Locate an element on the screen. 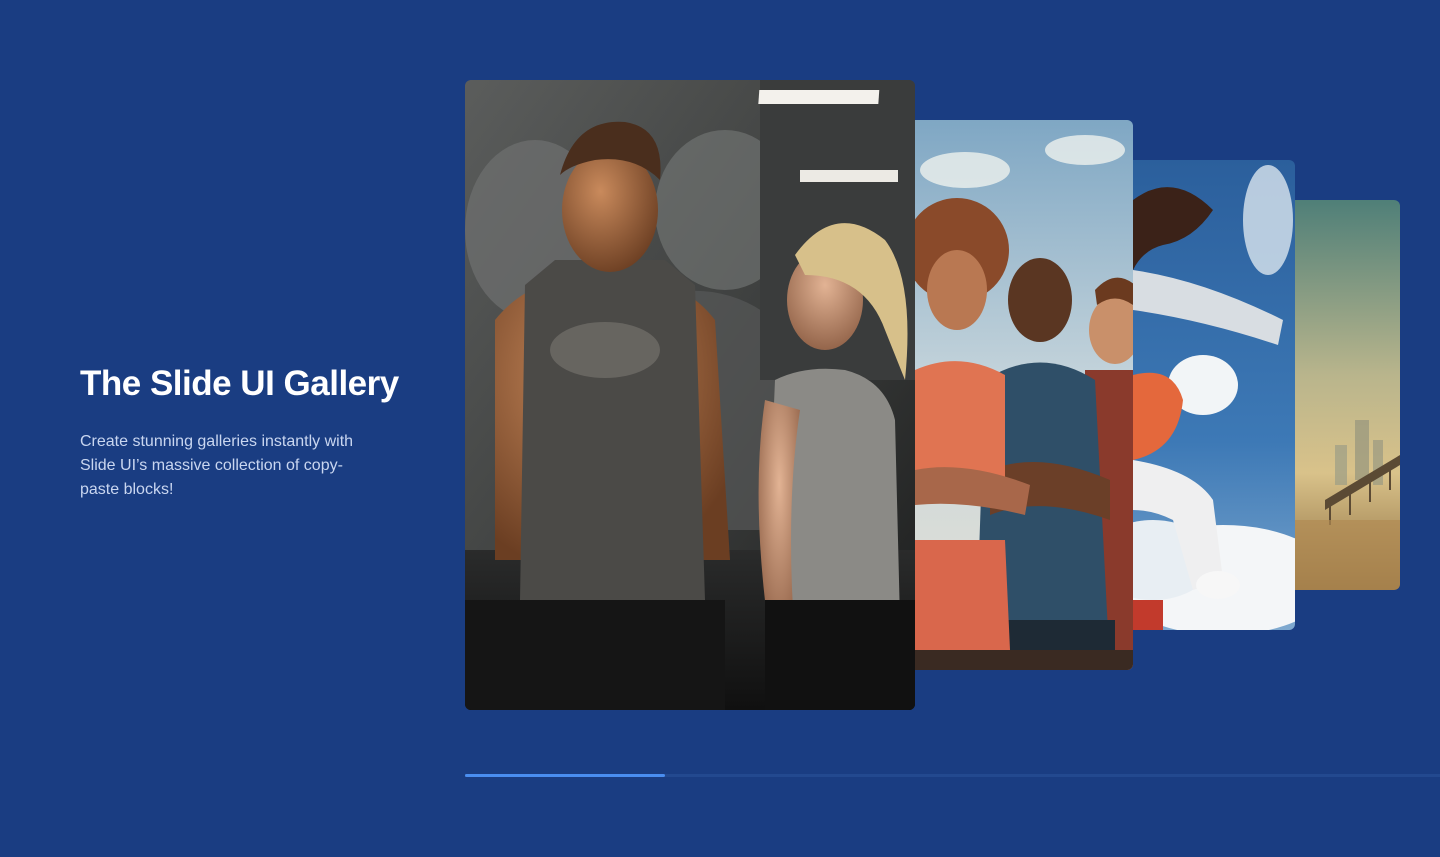 This screenshot has width=1440, height=857. slider-progress-fill is located at coordinates (565, 775).